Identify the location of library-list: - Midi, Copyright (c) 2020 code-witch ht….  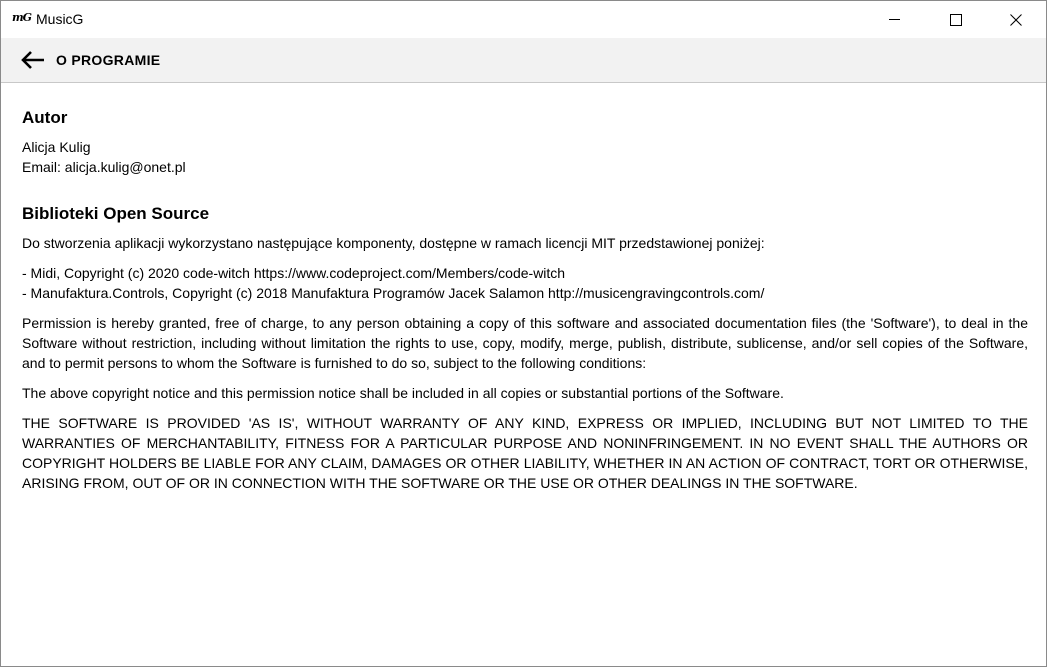
(525, 283).